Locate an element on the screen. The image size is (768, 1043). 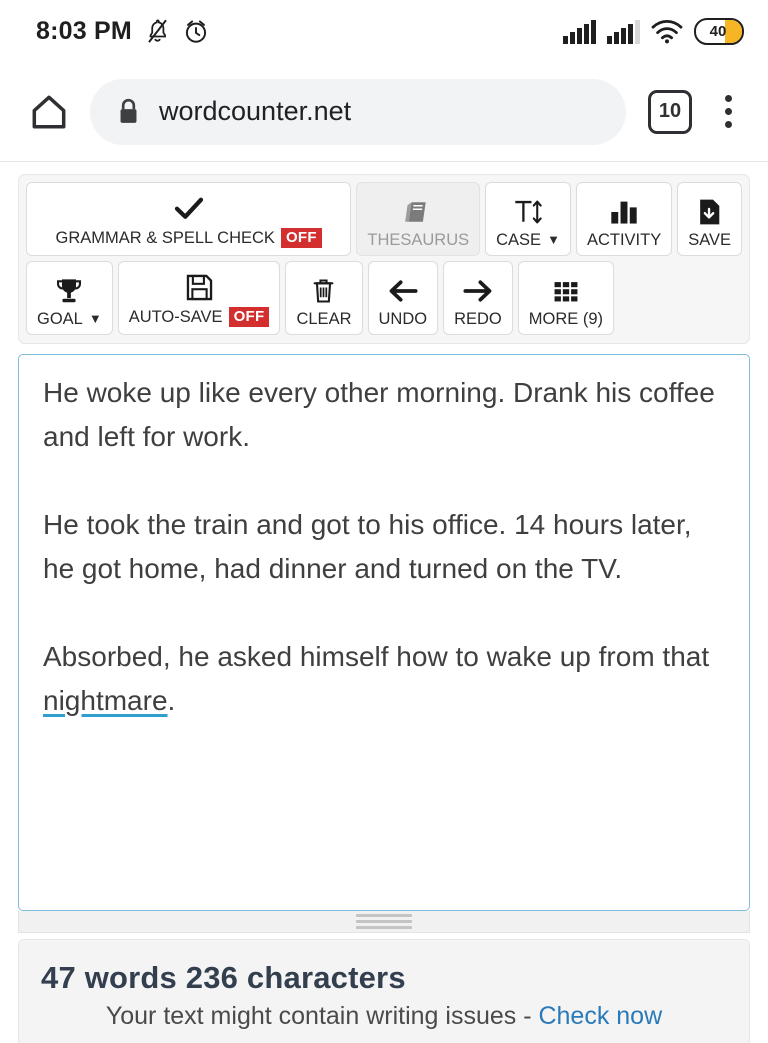
status-bar-right: 40 is located at coordinates (653, 31).